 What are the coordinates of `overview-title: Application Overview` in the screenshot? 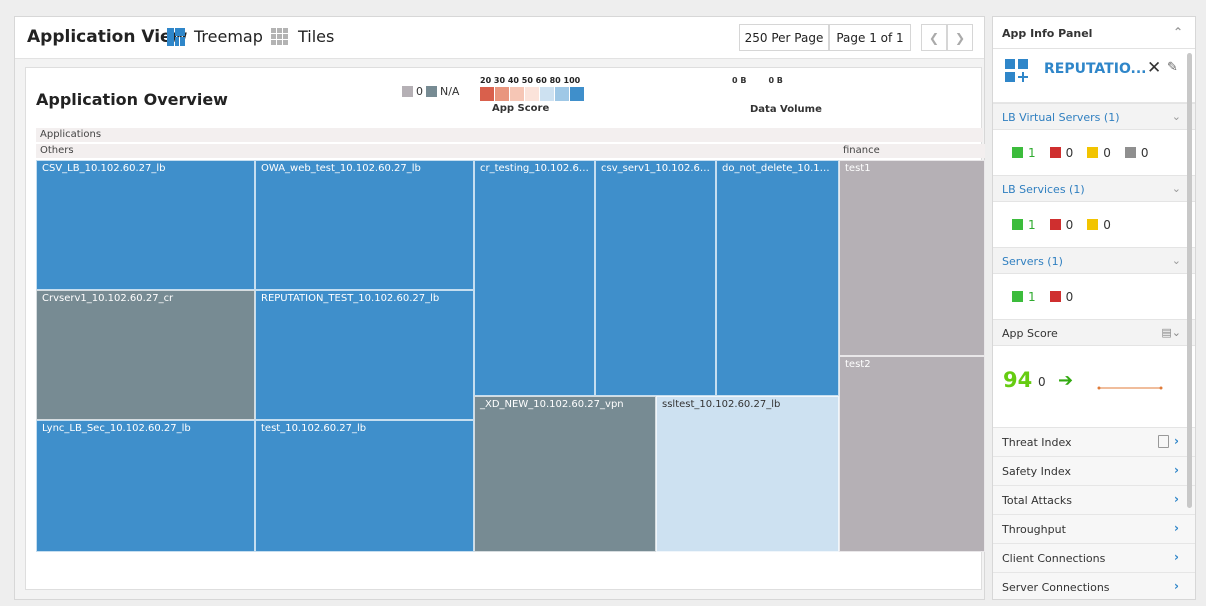 It's located at (132, 99).